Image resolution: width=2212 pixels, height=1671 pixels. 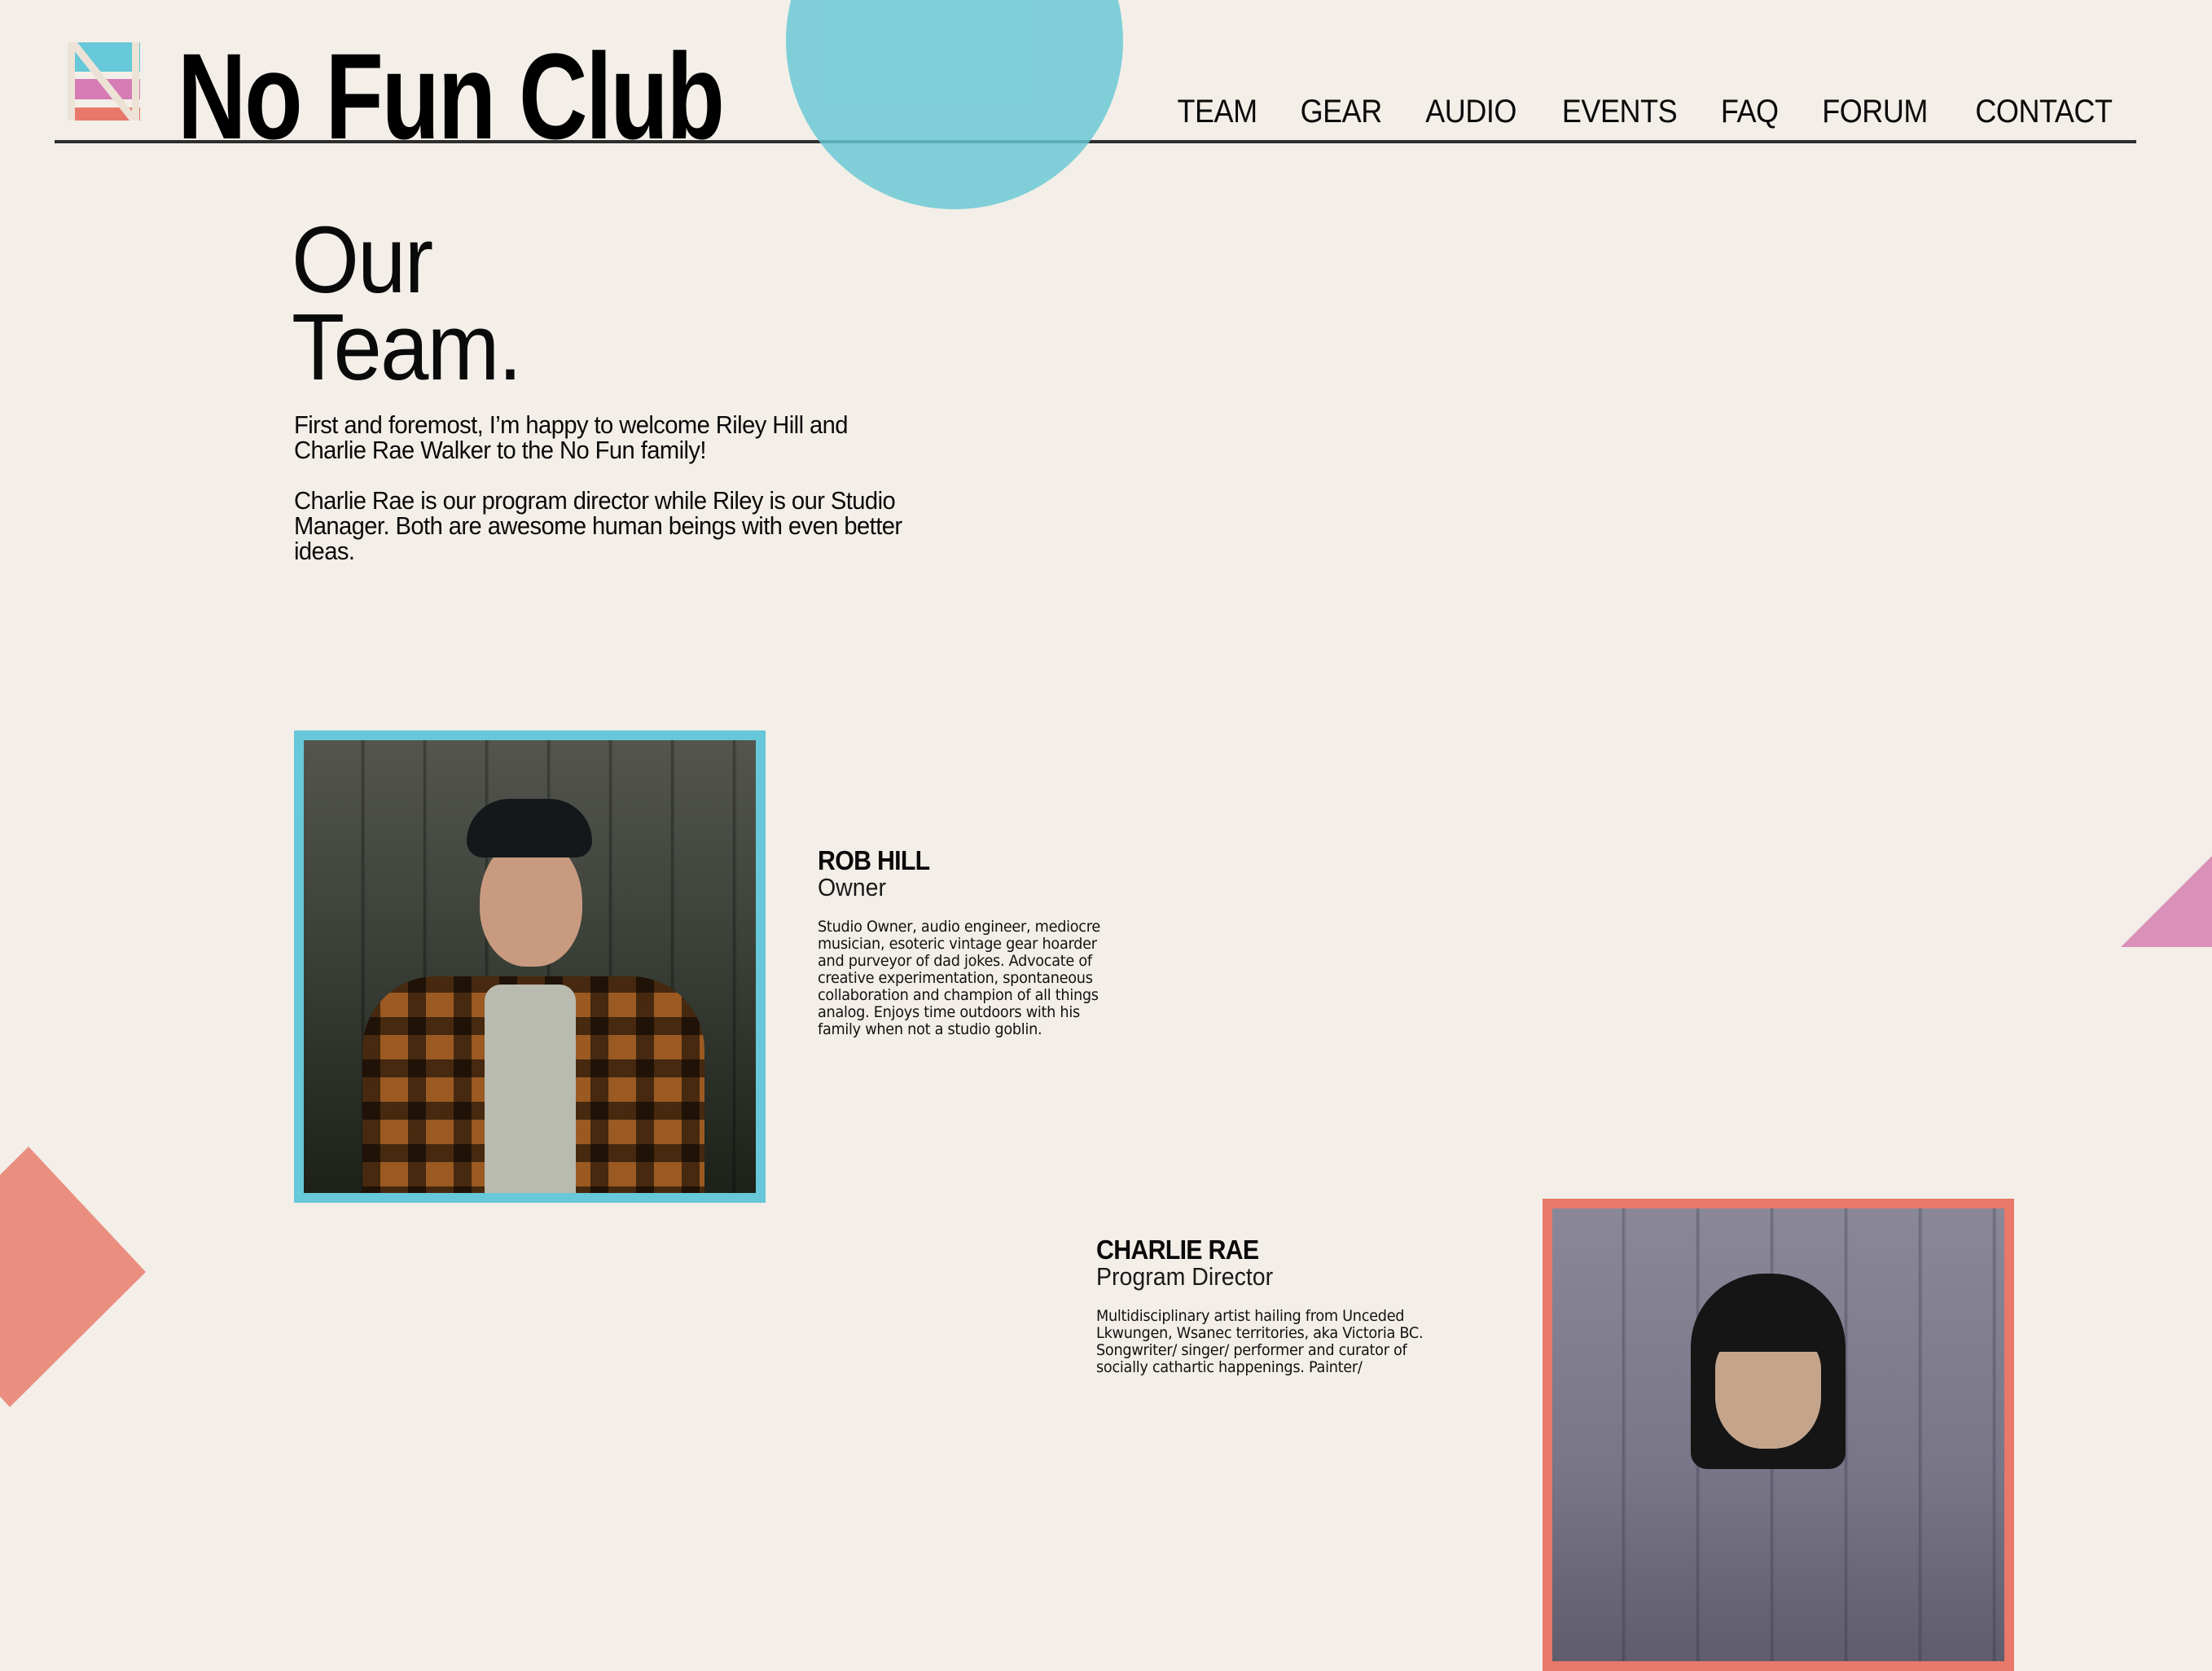 I want to click on page-title-line-2: Team., so click(x=407, y=347).